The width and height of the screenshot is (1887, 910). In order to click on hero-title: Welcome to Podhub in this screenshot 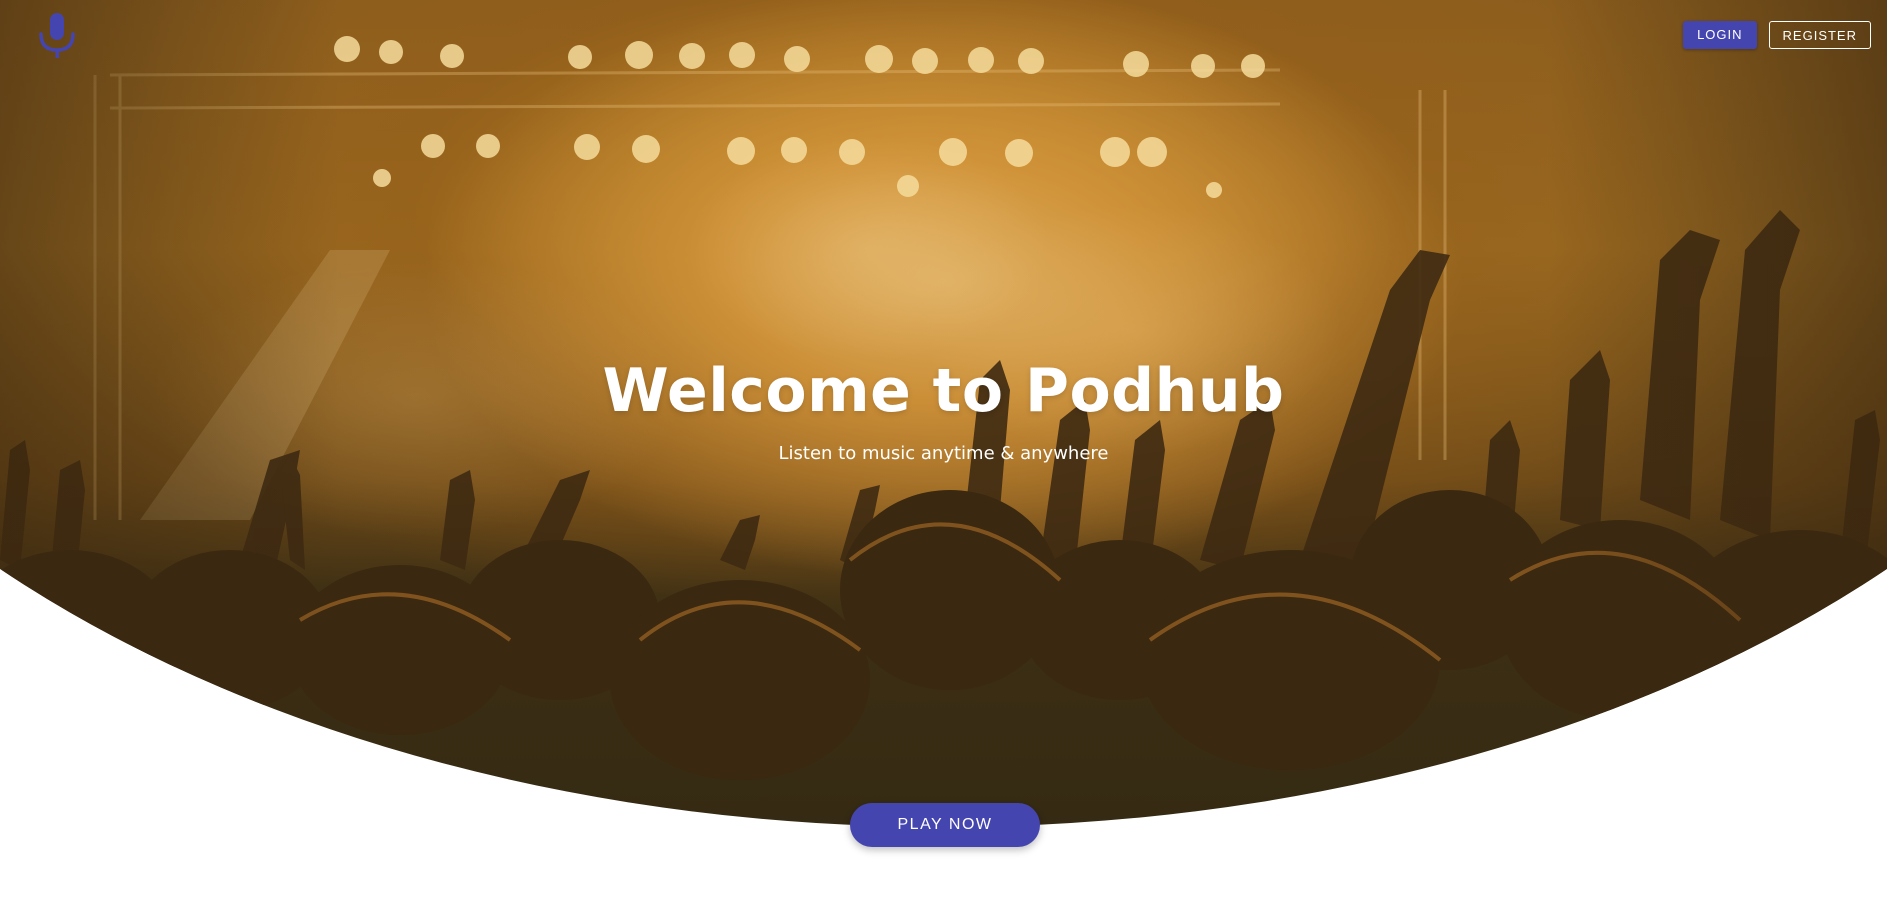, I will do `click(943, 391)`.